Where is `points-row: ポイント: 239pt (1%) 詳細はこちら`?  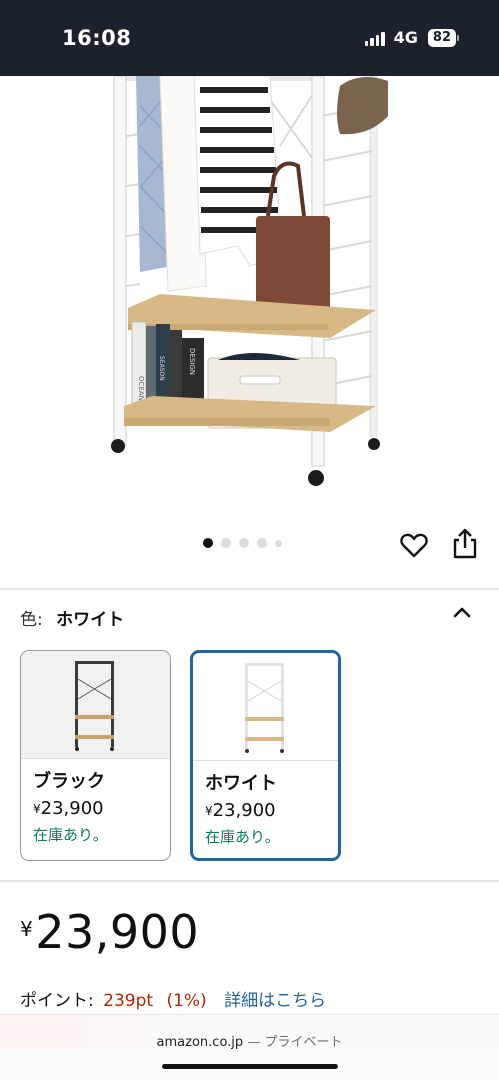
points-row: ポイント: 239pt (1%) 詳細はこちら is located at coordinates (173, 998).